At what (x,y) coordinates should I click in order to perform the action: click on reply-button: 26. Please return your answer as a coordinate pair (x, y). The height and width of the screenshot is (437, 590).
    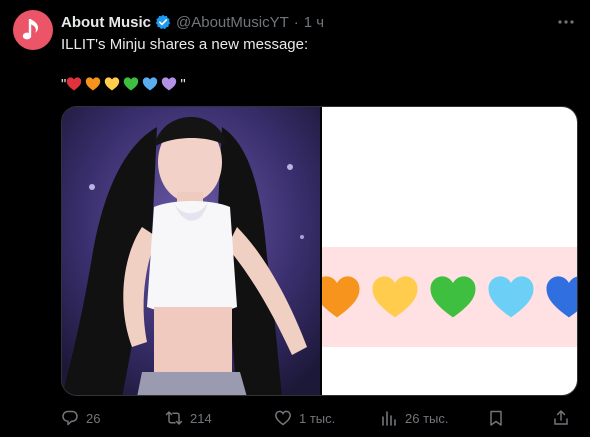
    Looking at the image, I should click on (80, 418).